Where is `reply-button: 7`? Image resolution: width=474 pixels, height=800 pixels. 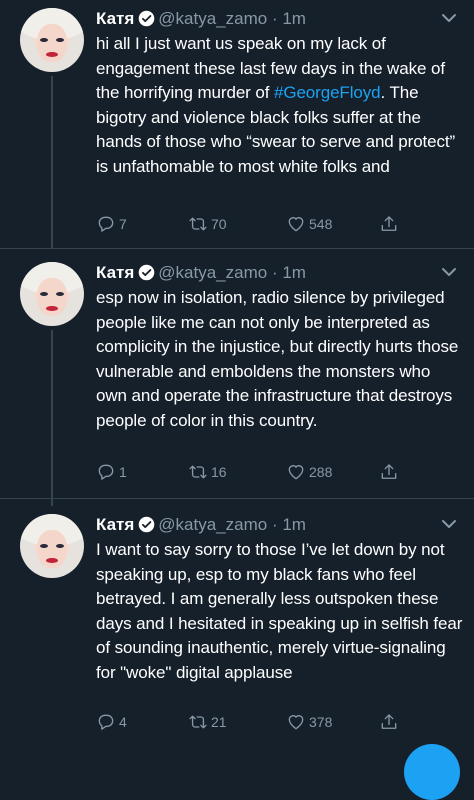 reply-button: 7 is located at coordinates (111, 224).